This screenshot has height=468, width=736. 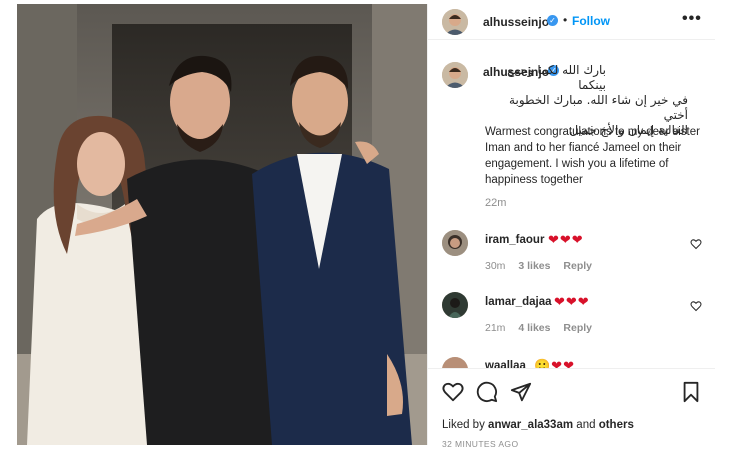 What do you see at coordinates (616, 425) in the screenshot?
I see `liked-by-others: others` at bounding box center [616, 425].